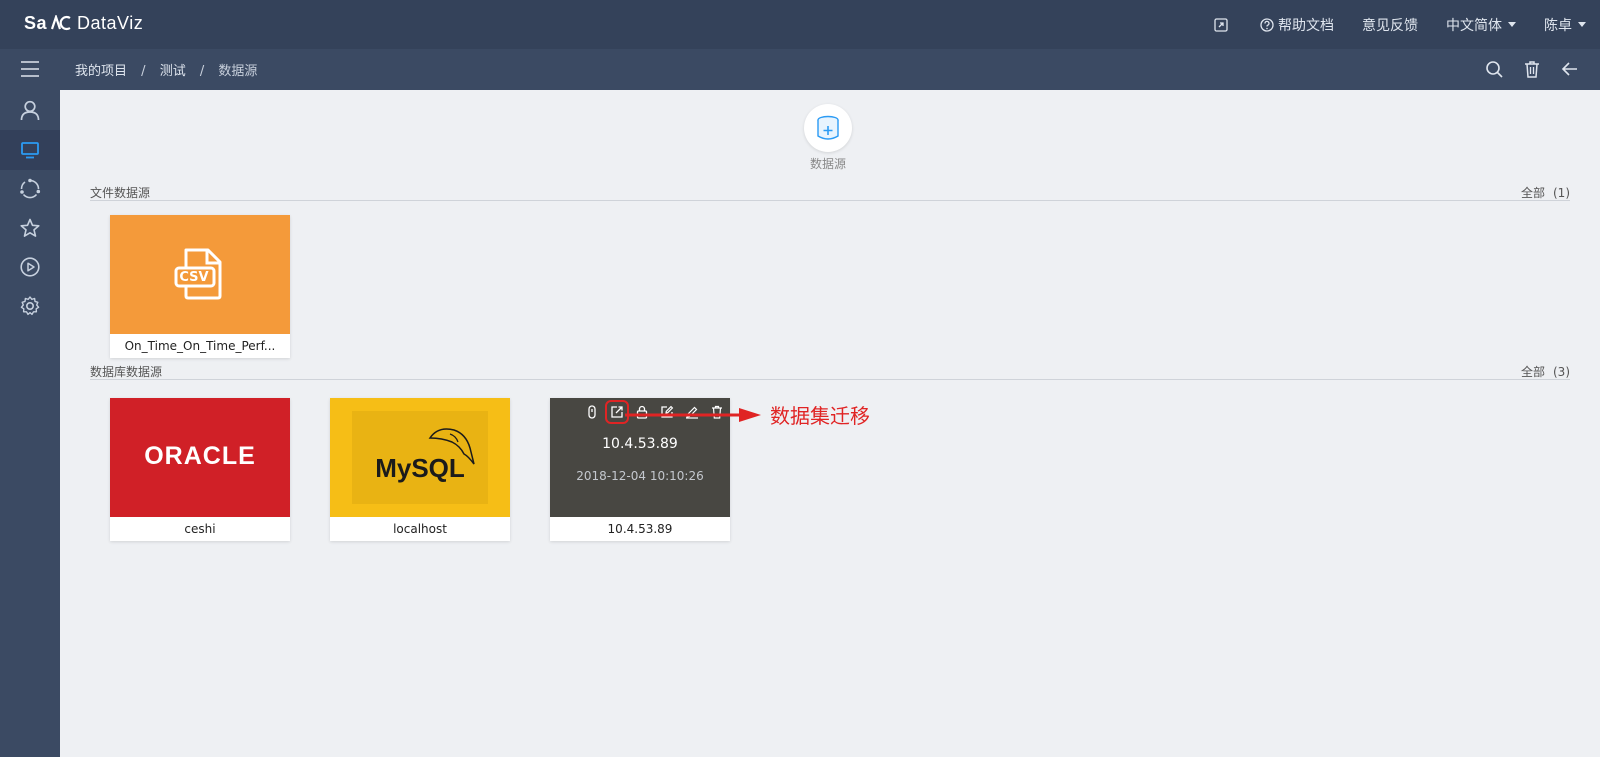 The image size is (1600, 757). I want to click on logo-mark: Sa, so click(36, 23).